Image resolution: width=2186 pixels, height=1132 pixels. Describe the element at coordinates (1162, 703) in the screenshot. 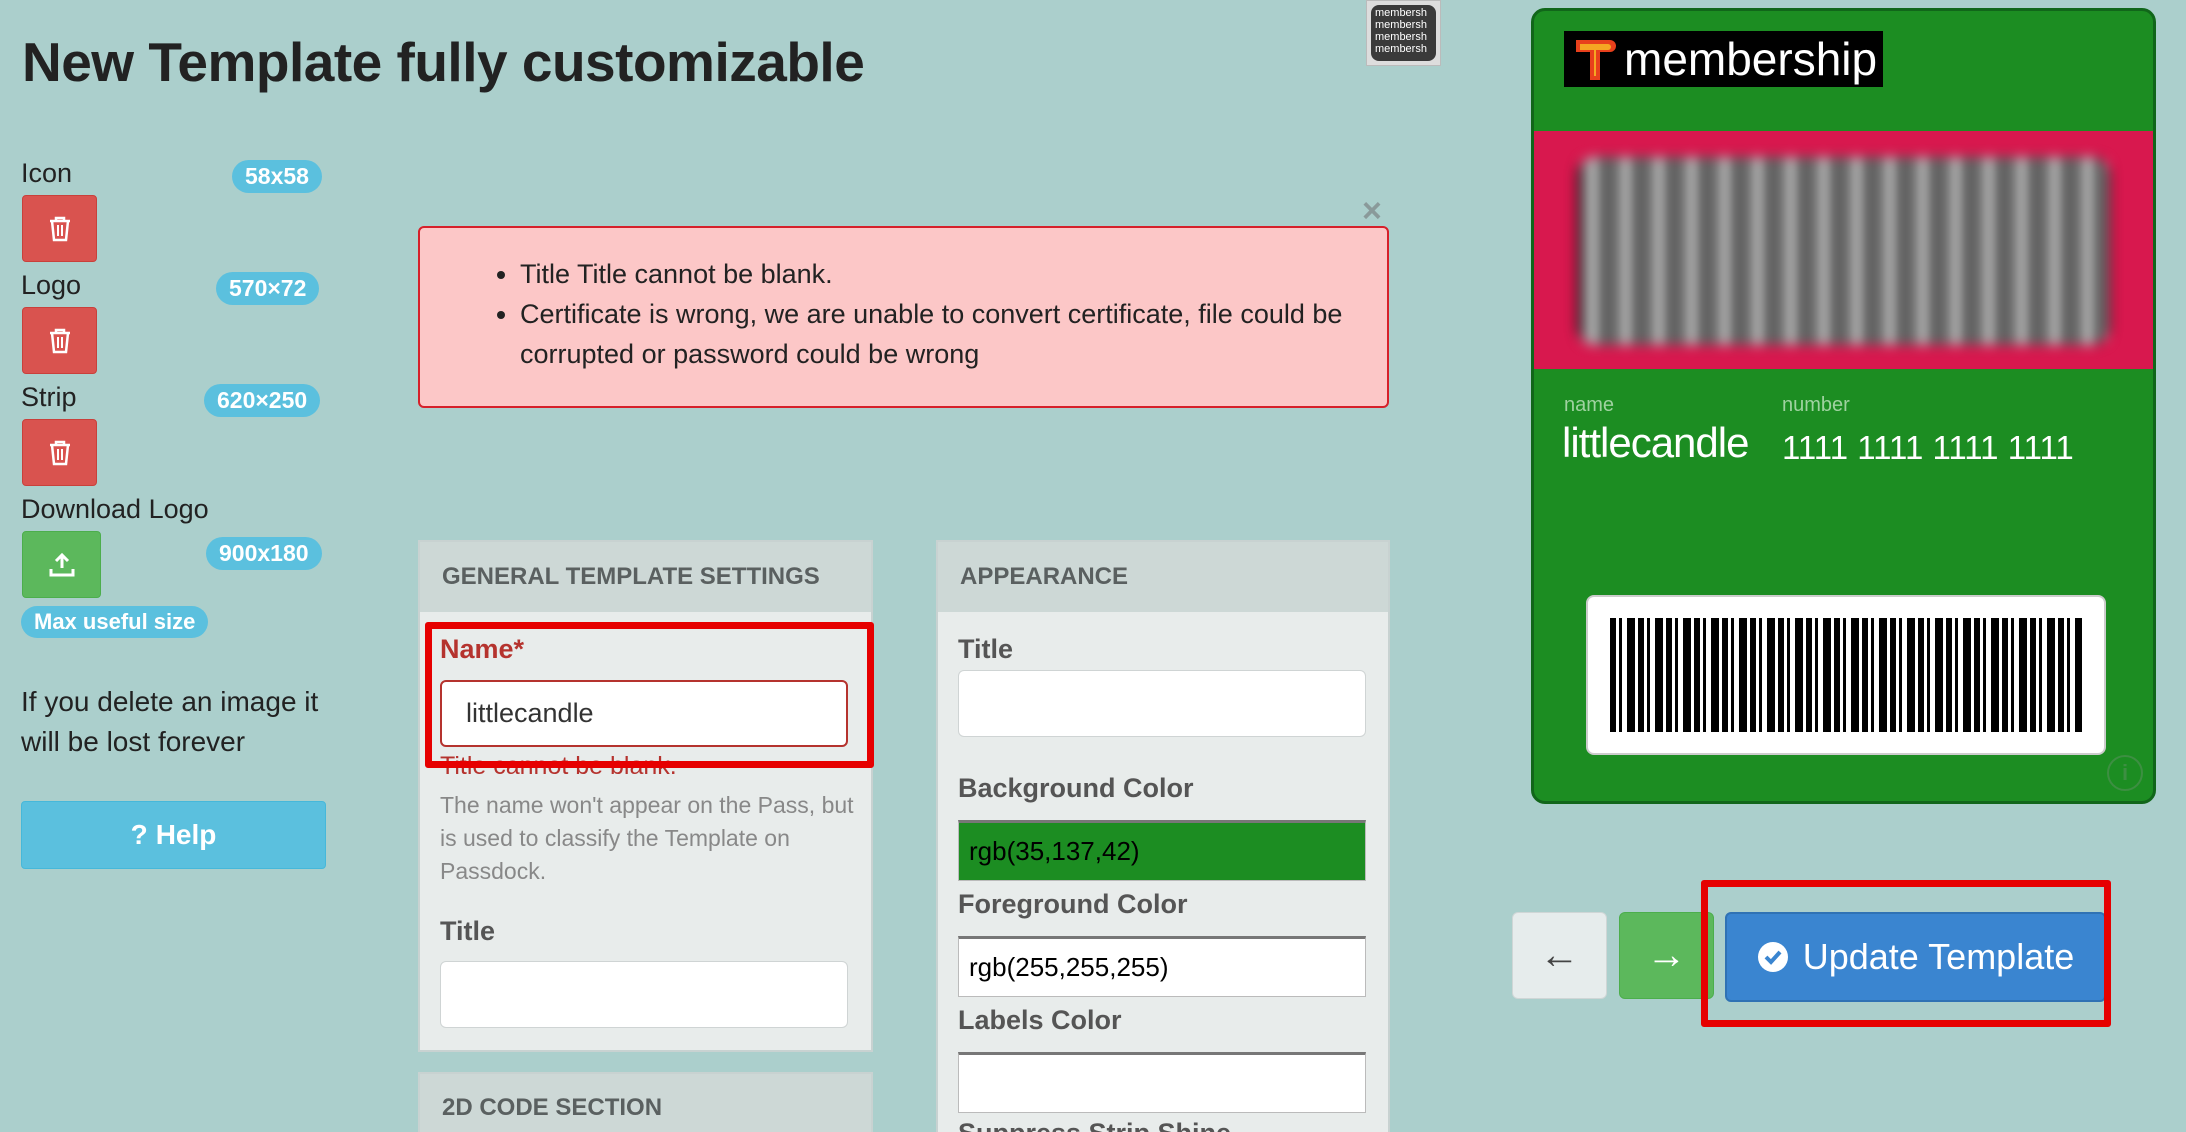

I see `appearance-title-input` at that location.